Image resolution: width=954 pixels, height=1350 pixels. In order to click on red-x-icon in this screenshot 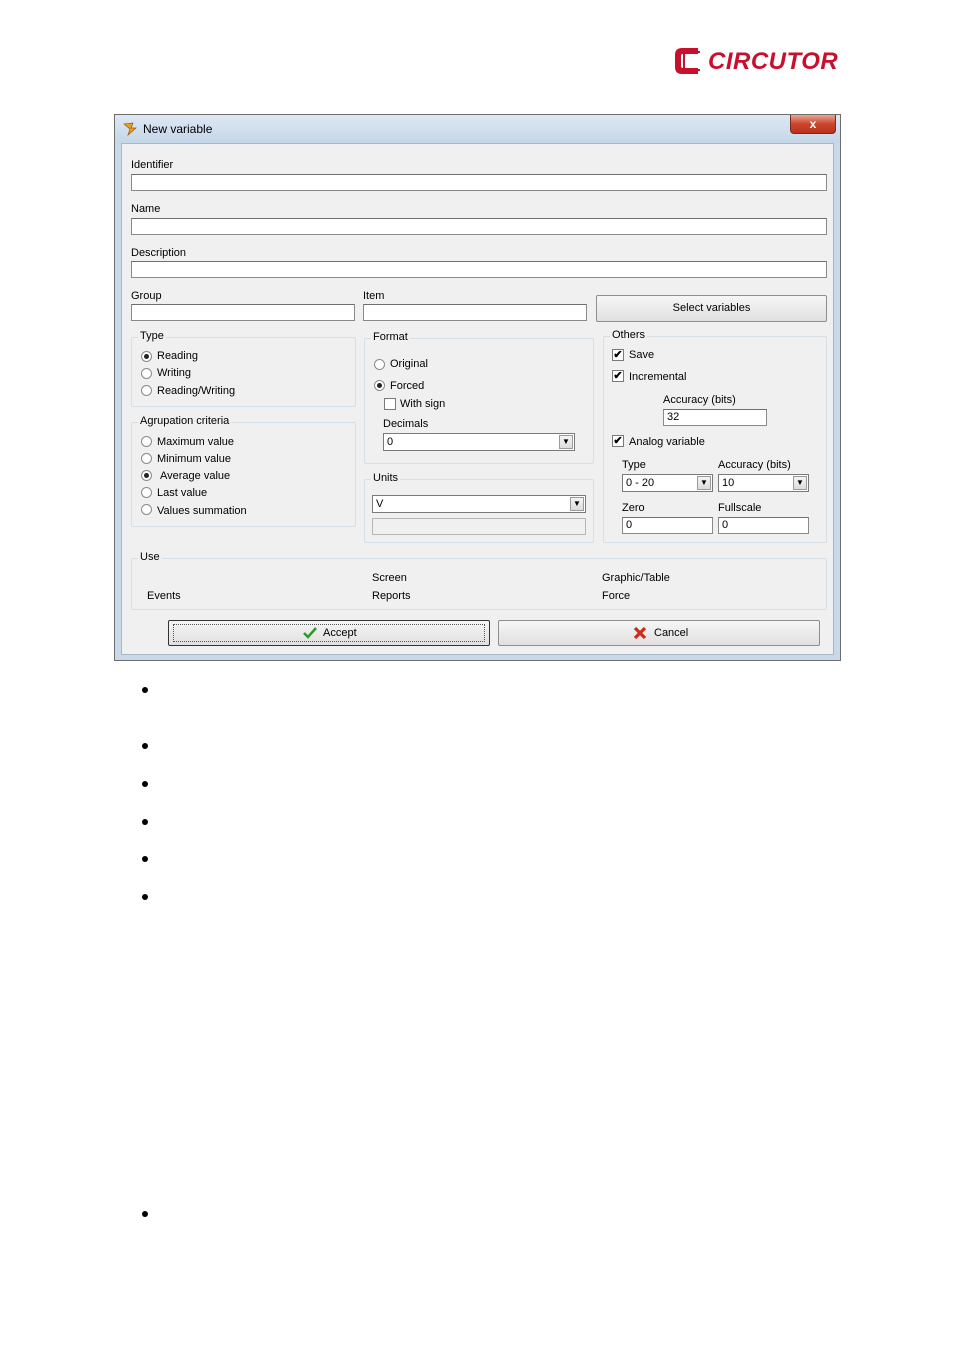, I will do `click(640, 633)`.